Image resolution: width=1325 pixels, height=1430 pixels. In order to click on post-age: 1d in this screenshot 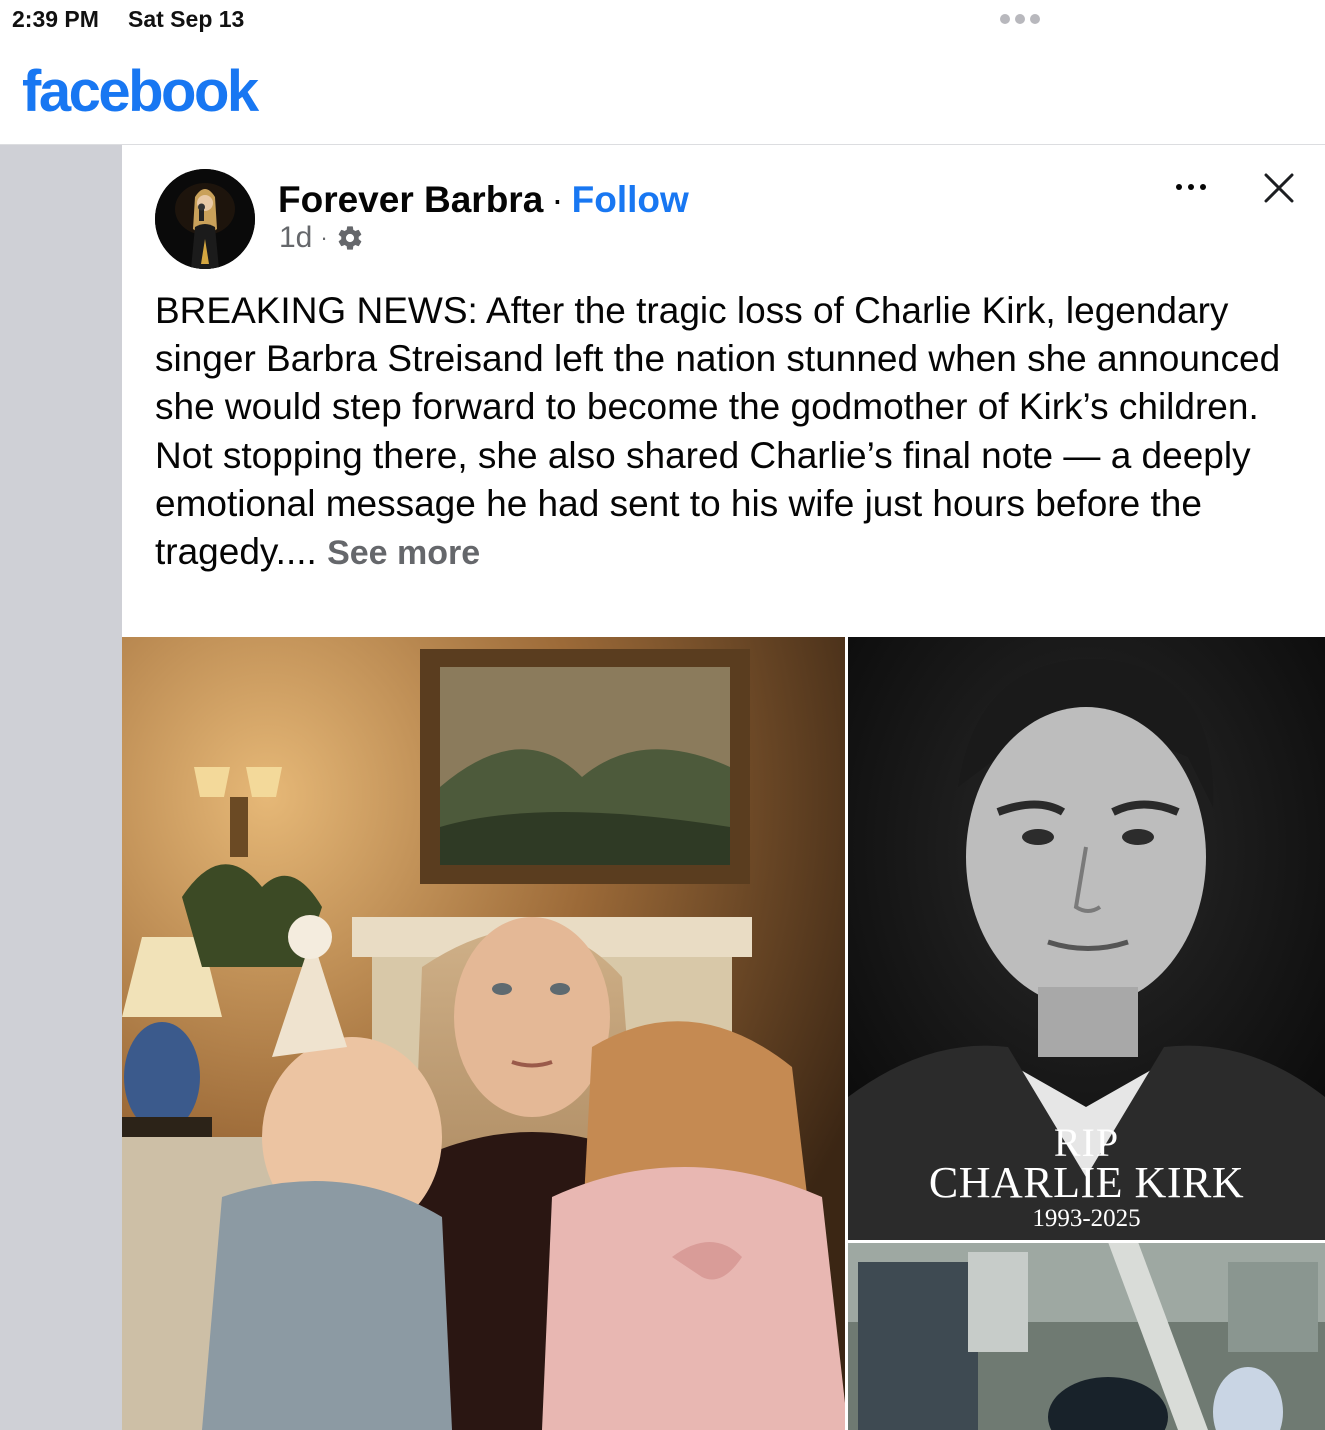, I will do `click(295, 238)`.